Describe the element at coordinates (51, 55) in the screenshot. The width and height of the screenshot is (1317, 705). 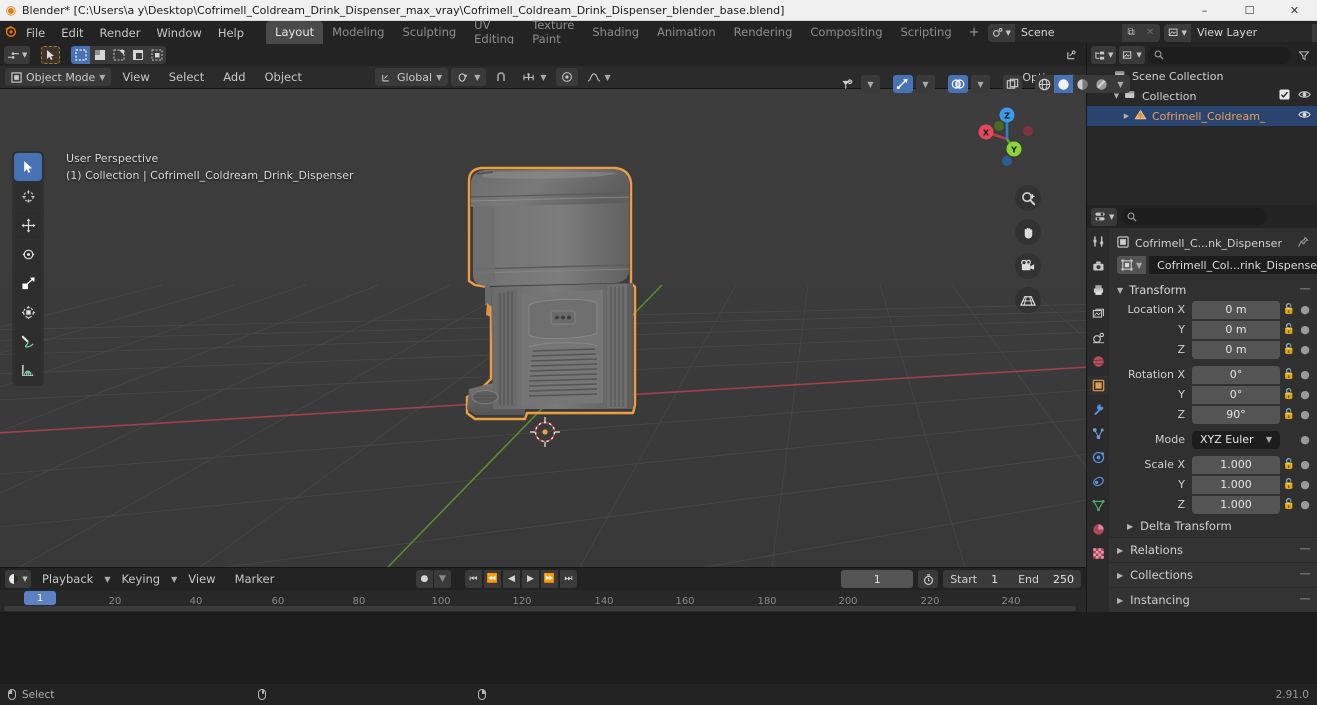
I see `tweak-tool-icon` at that location.